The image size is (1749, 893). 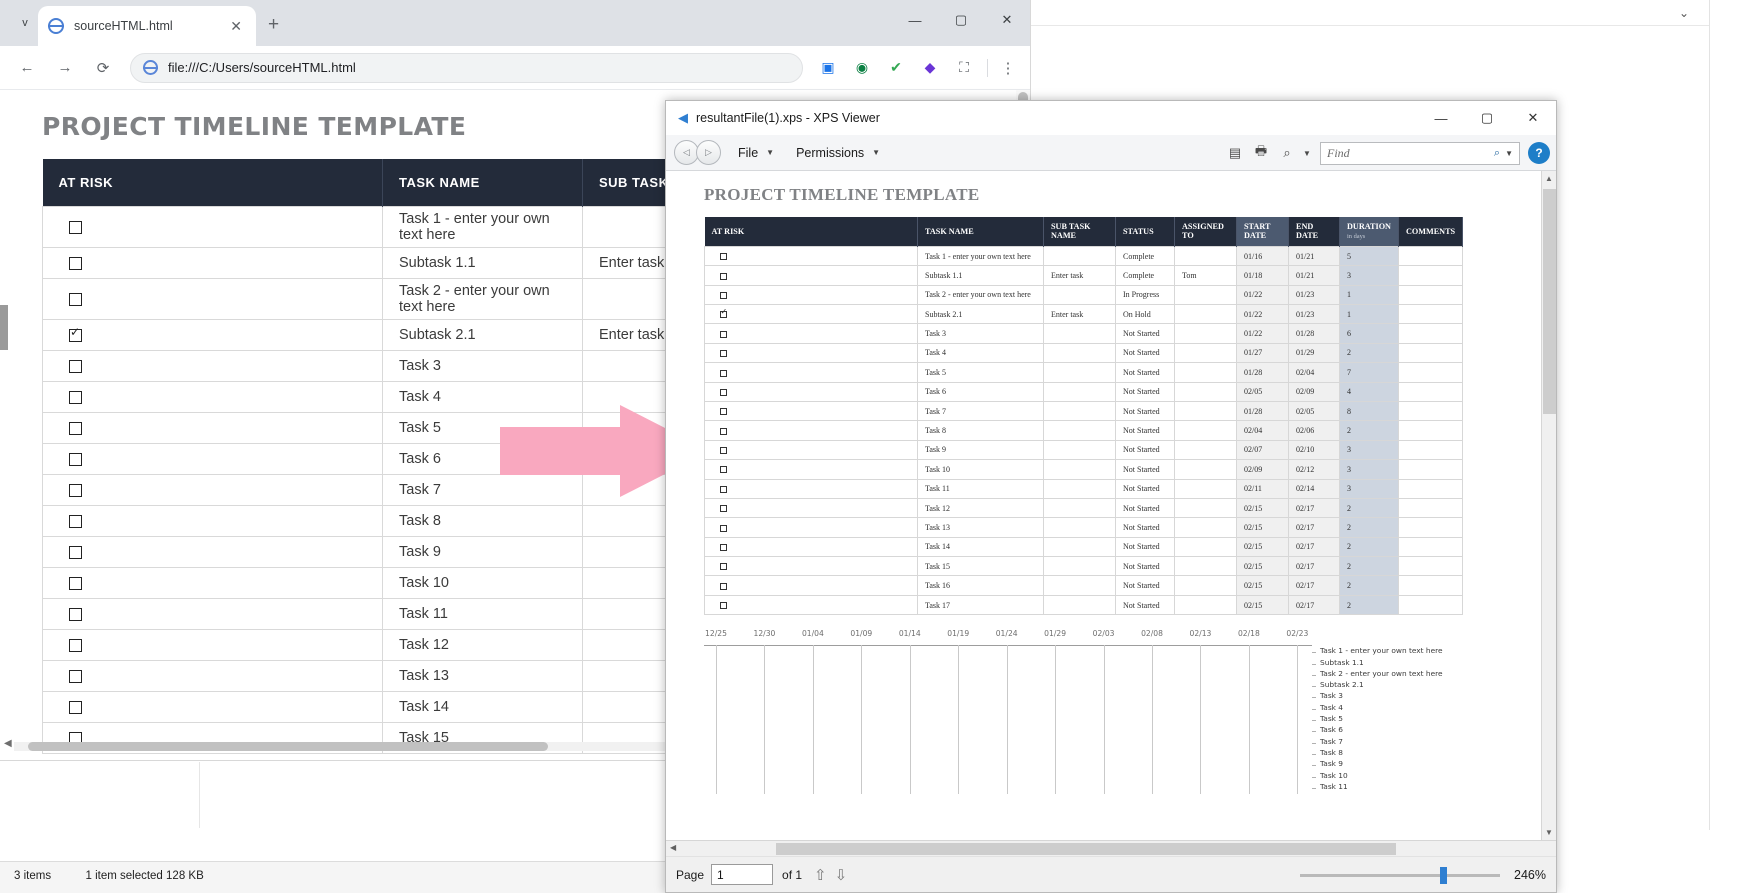 What do you see at coordinates (1145, 256) in the screenshot?
I see `status-cell: Complete` at bounding box center [1145, 256].